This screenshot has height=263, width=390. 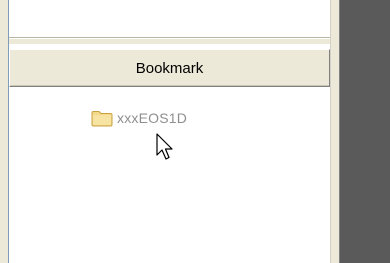 What do you see at coordinates (102, 118) in the screenshot?
I see `folder-icon` at bounding box center [102, 118].